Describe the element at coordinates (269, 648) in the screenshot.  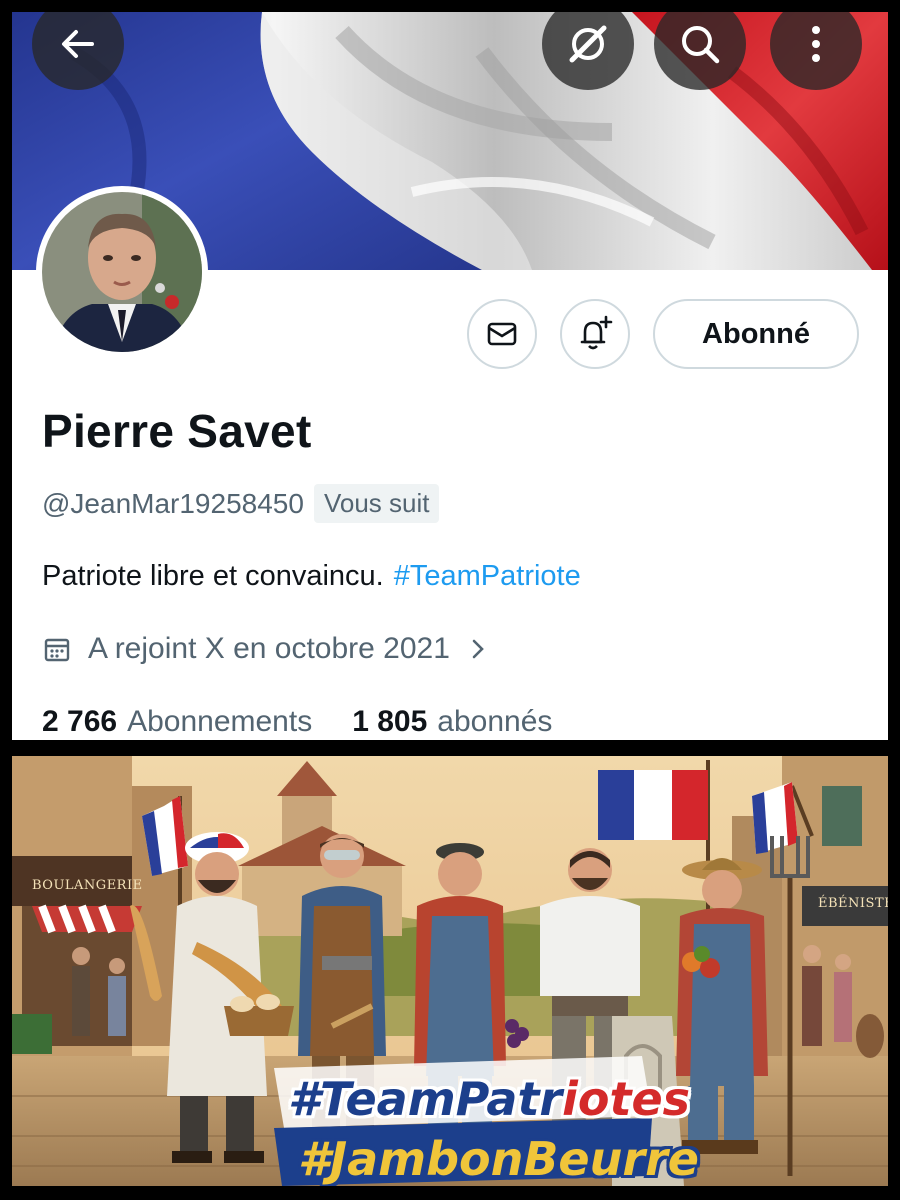
I see `joined-date: A rejoint X en octobre 2021` at that location.